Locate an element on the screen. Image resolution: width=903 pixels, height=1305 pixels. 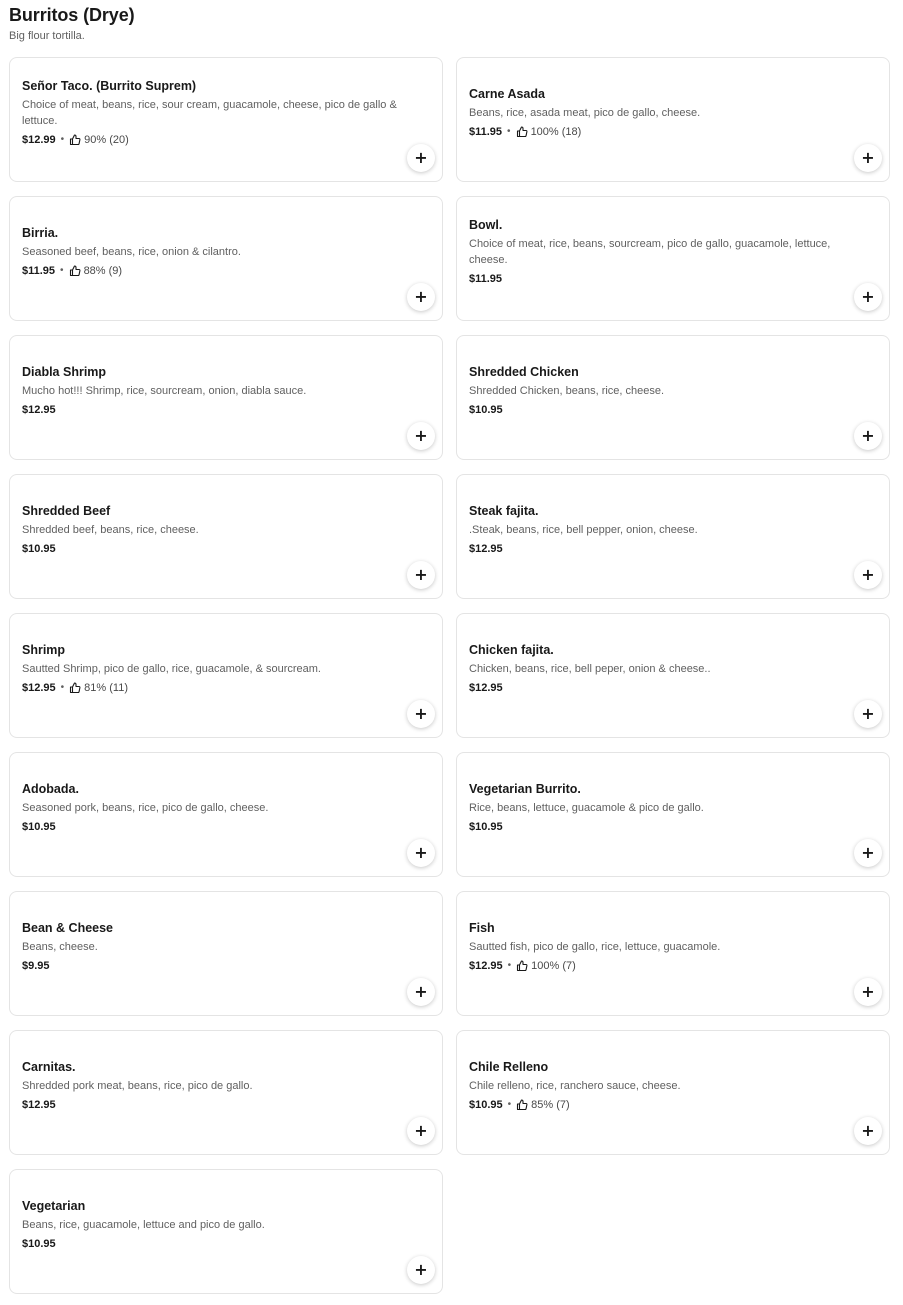
item-rating-group: • 90% (20) is located at coordinates (92, 140).